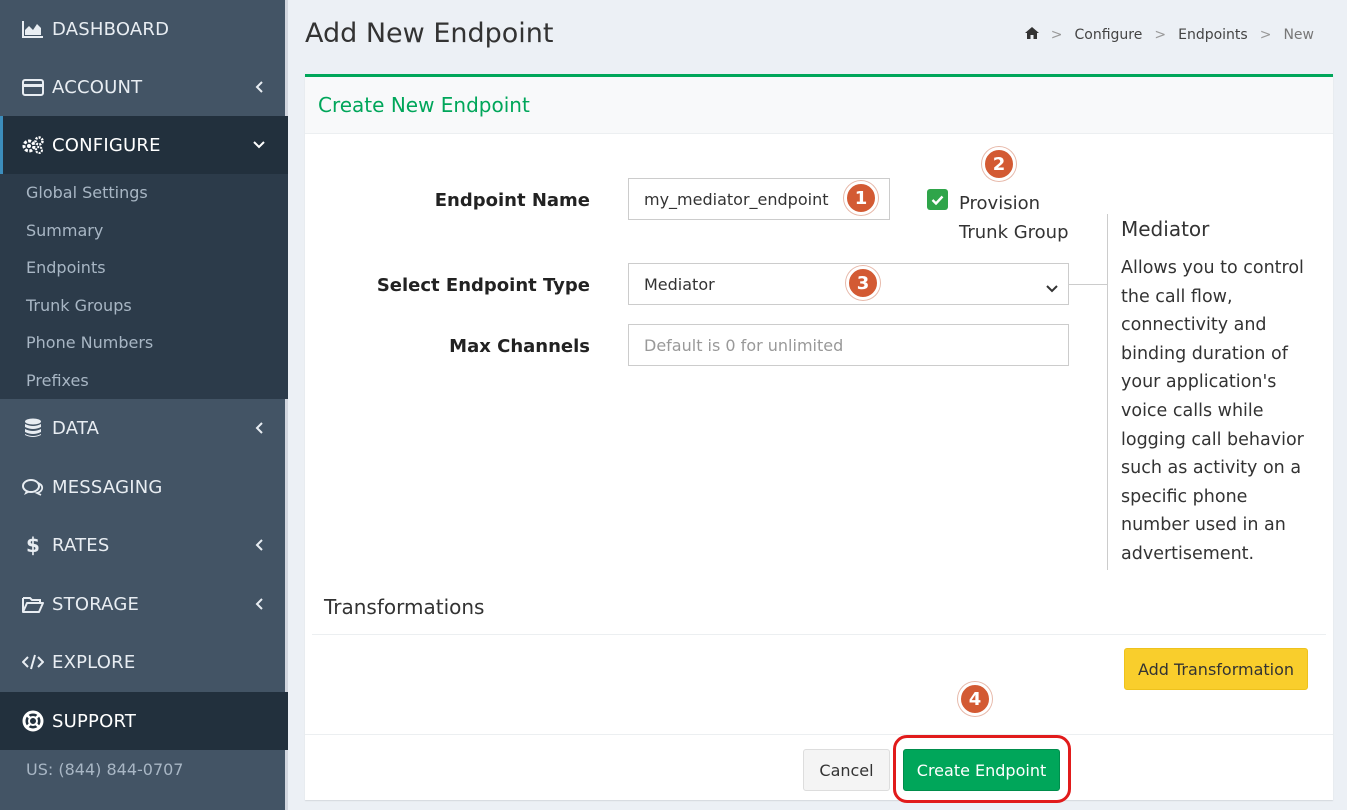 The width and height of the screenshot is (1347, 810). I want to click on provision-trunk-group-checkbox, so click(937, 199).